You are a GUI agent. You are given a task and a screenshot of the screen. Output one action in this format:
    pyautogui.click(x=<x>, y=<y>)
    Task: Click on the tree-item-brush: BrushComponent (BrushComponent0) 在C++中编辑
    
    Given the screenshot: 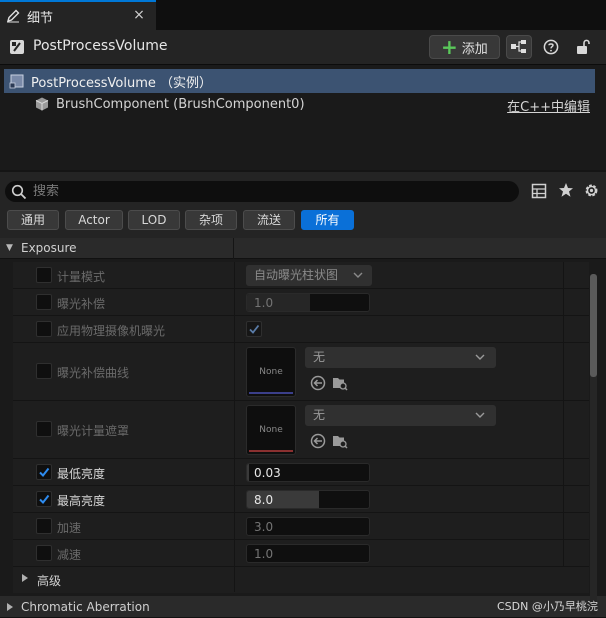 What is the action you would take?
    pyautogui.click(x=299, y=104)
    